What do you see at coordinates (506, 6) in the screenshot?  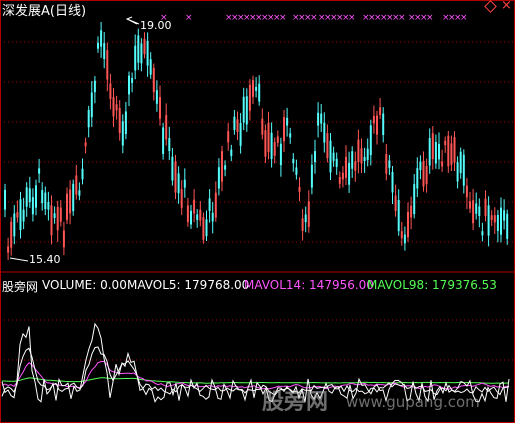 I see `close-icon: ×` at bounding box center [506, 6].